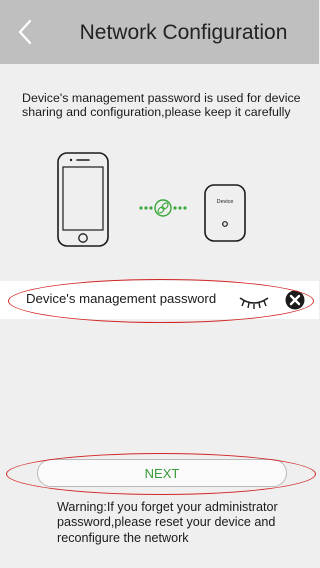 This screenshot has width=320, height=568. What do you see at coordinates (295, 300) in the screenshot?
I see `clear-icon` at bounding box center [295, 300].